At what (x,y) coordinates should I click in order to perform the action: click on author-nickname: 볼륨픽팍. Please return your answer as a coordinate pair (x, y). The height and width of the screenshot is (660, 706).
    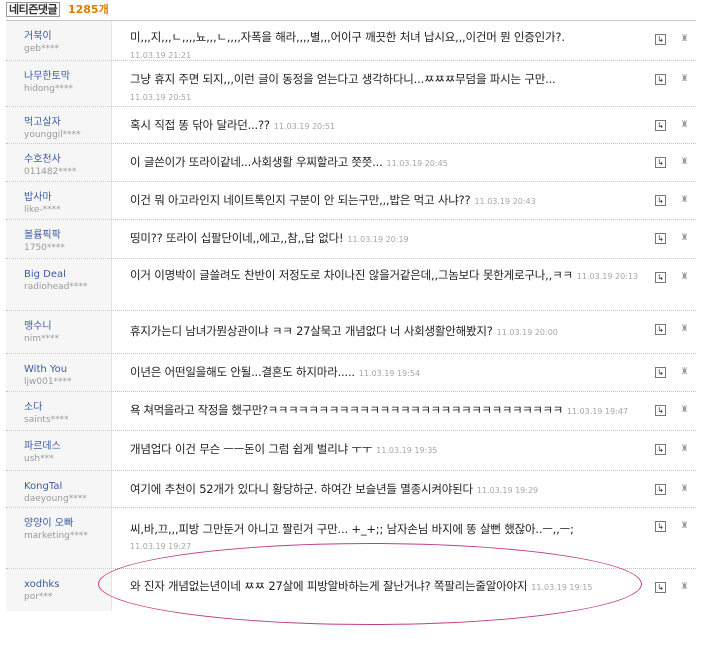
    Looking at the image, I should click on (67, 236).